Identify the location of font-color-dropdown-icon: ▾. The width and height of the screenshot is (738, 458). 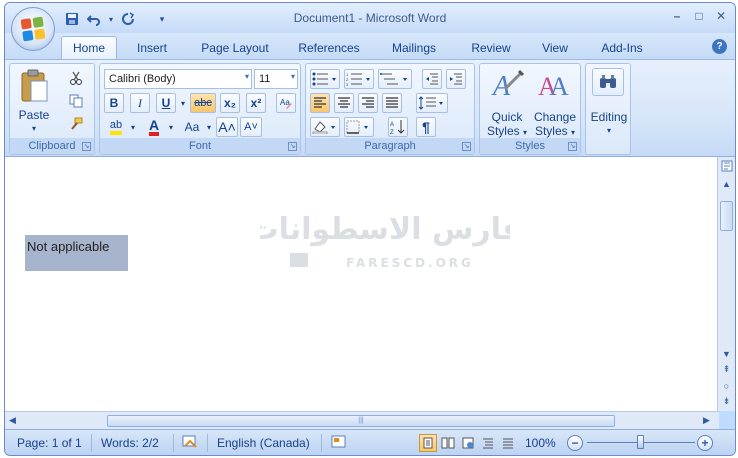
(171, 127).